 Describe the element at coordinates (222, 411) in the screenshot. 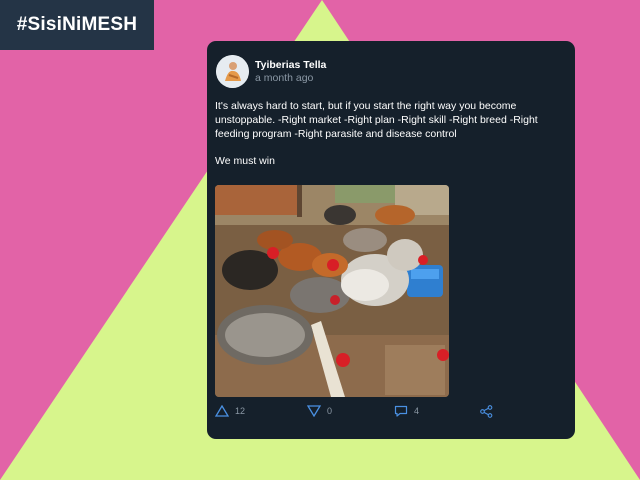

I see `upvote-icon` at that location.